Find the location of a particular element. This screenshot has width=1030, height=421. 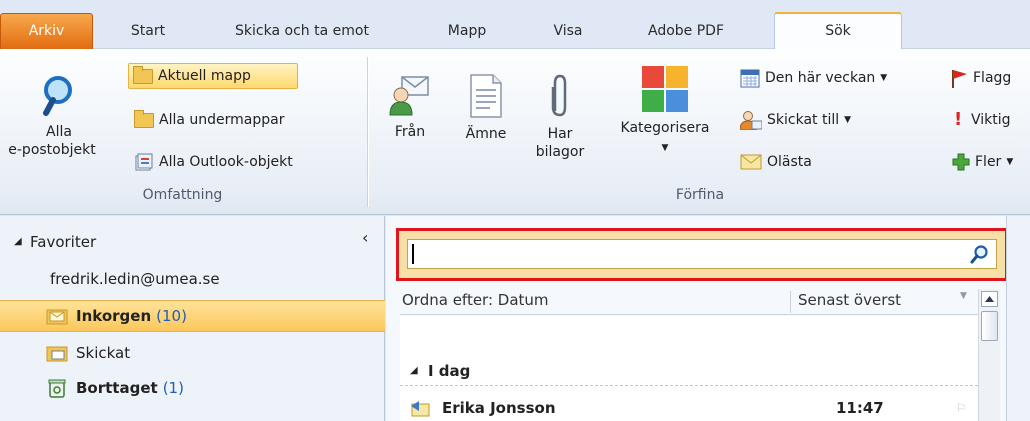

sidebar-item-sent: Skickat is located at coordinates (192, 353).